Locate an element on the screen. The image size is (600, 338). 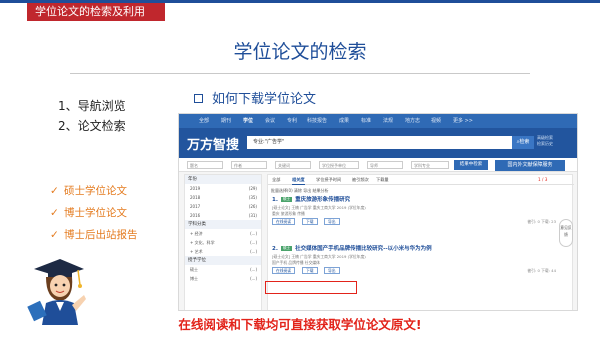
wf-degree-item: 博士 (...) is located at coordinates (223, 278).